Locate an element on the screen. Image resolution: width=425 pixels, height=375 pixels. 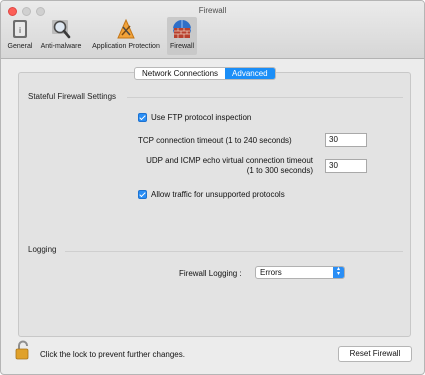
tab-network-connections: Network Connections is located at coordinates (180, 73).